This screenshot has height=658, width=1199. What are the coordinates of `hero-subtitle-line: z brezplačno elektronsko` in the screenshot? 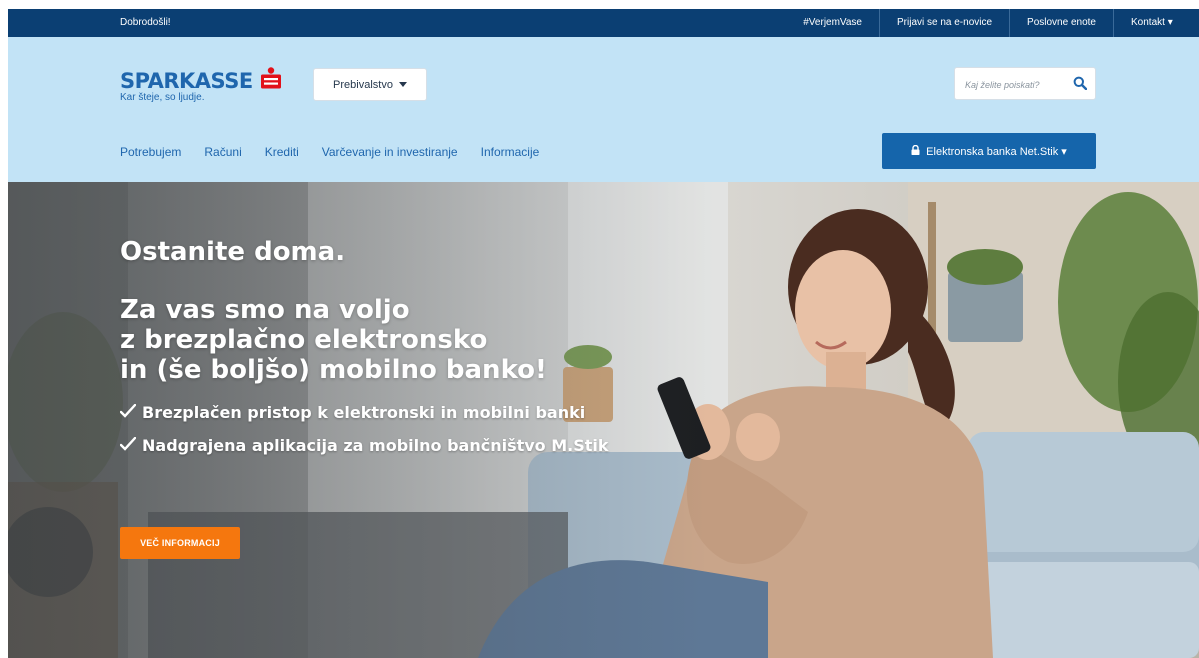 It's located at (304, 340).